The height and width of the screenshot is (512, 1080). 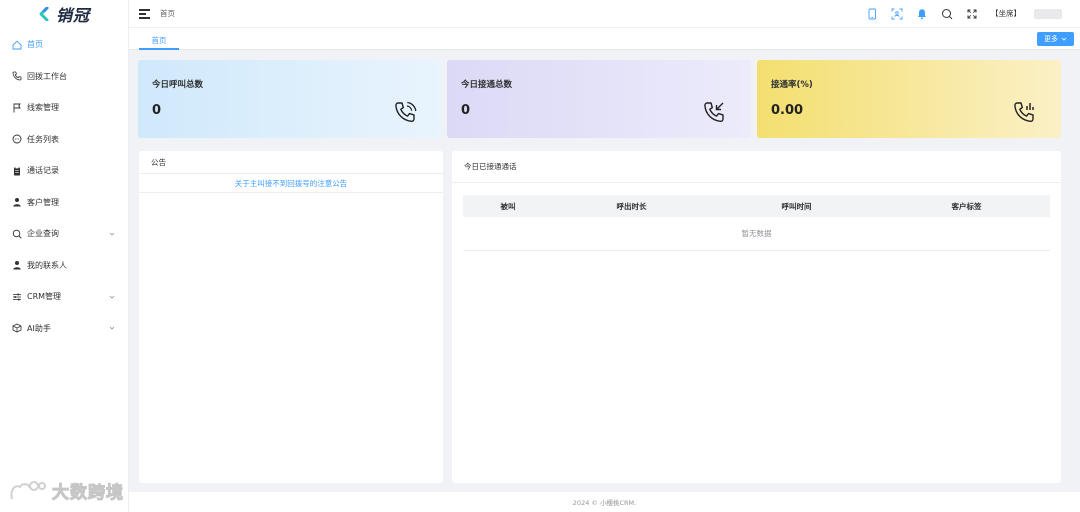 I want to click on logo: 销冠, so click(x=64, y=14).